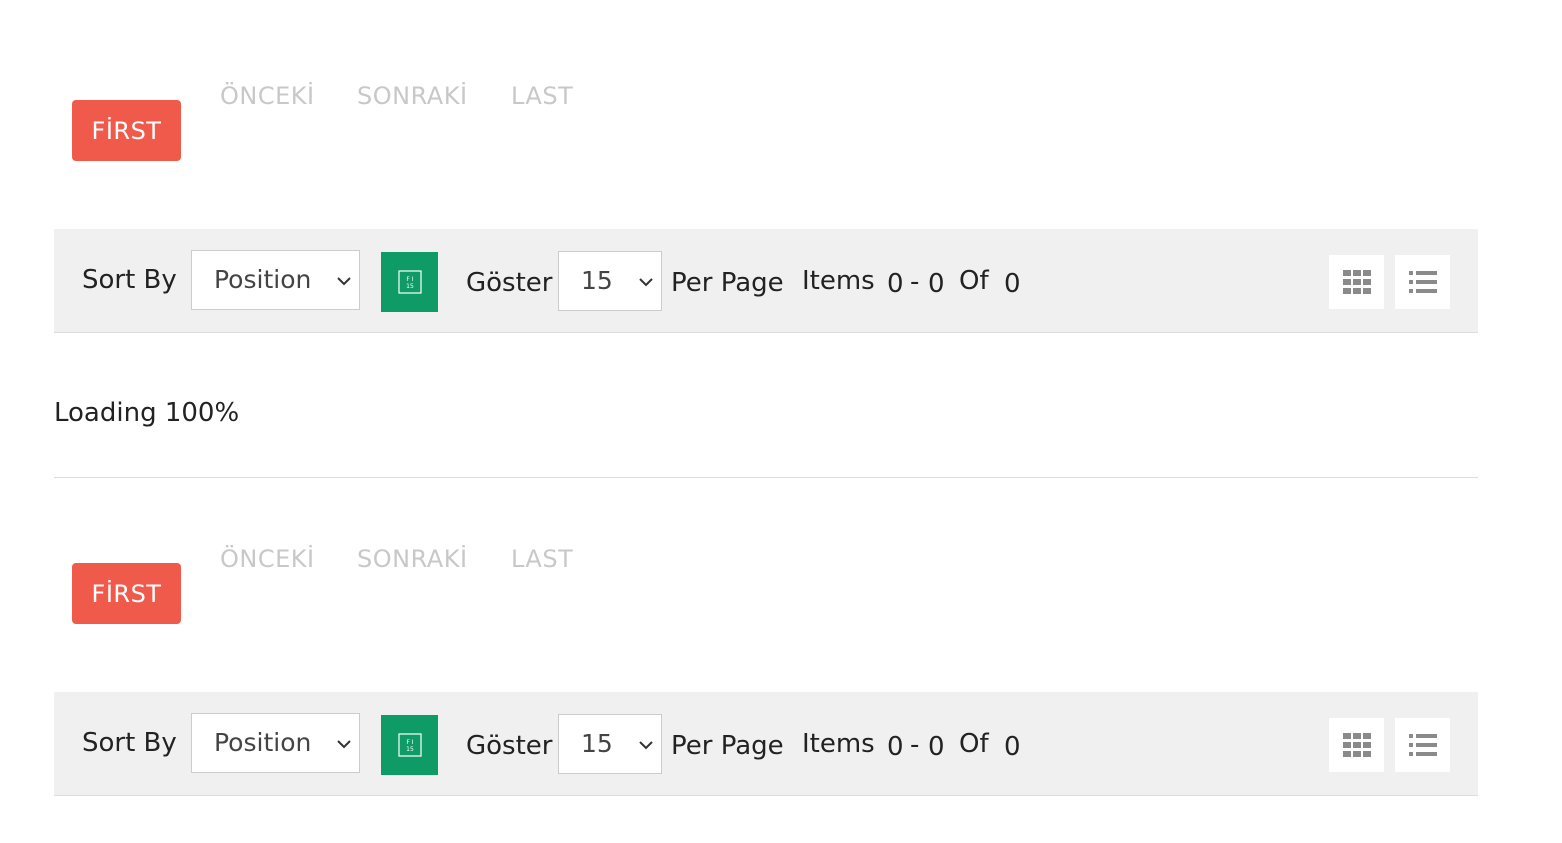 The width and height of the screenshot is (1562, 843). I want to click on divider, so click(766, 477).